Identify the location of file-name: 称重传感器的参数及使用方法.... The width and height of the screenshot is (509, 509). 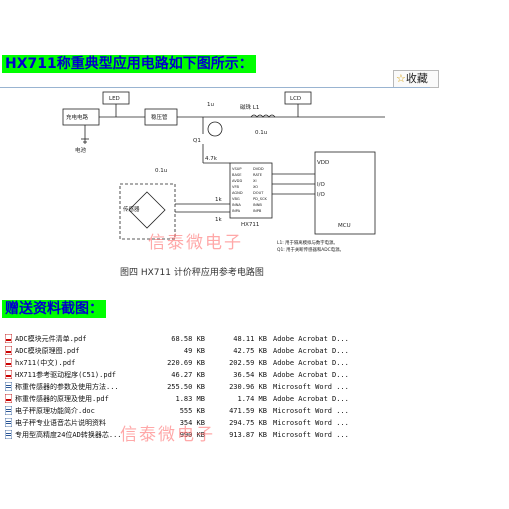
(67, 387).